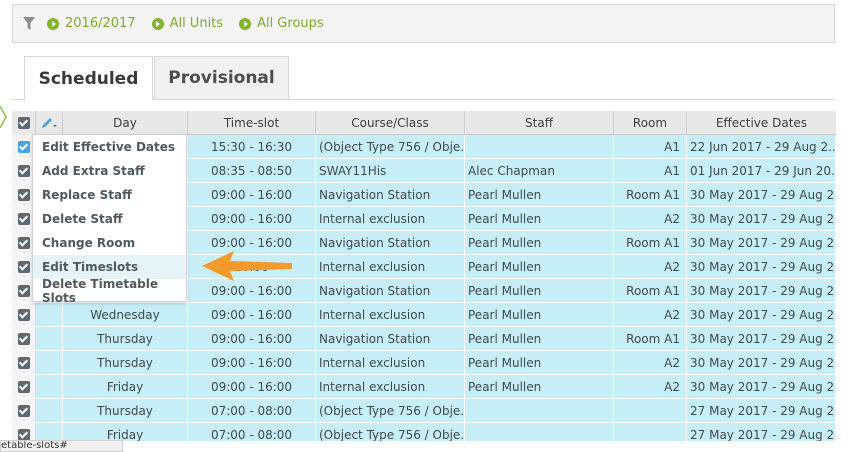 The image size is (854, 452). I want to click on year-filter: 2016/2017, so click(91, 23).